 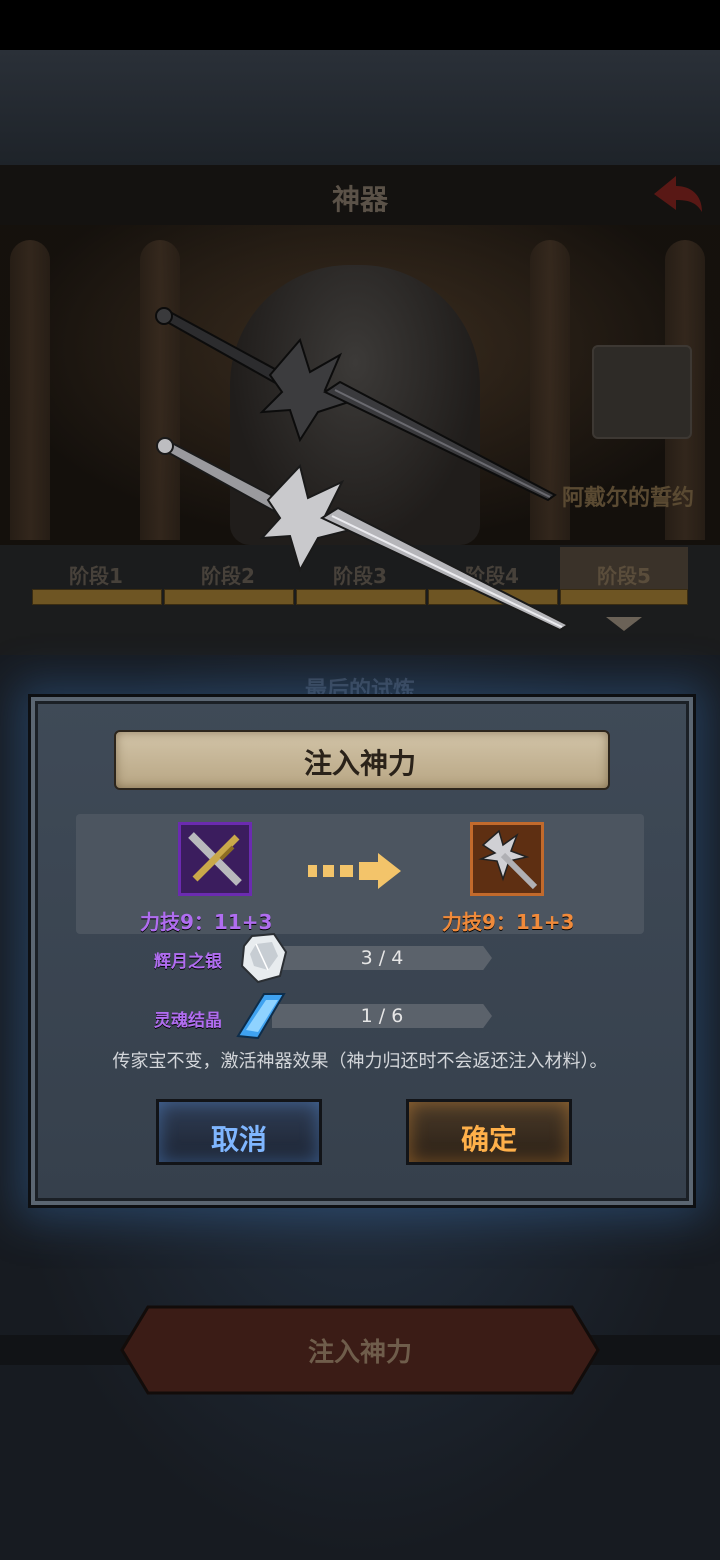 I want to click on inject-power-button-label: 注入神力, so click(x=359, y=1353).